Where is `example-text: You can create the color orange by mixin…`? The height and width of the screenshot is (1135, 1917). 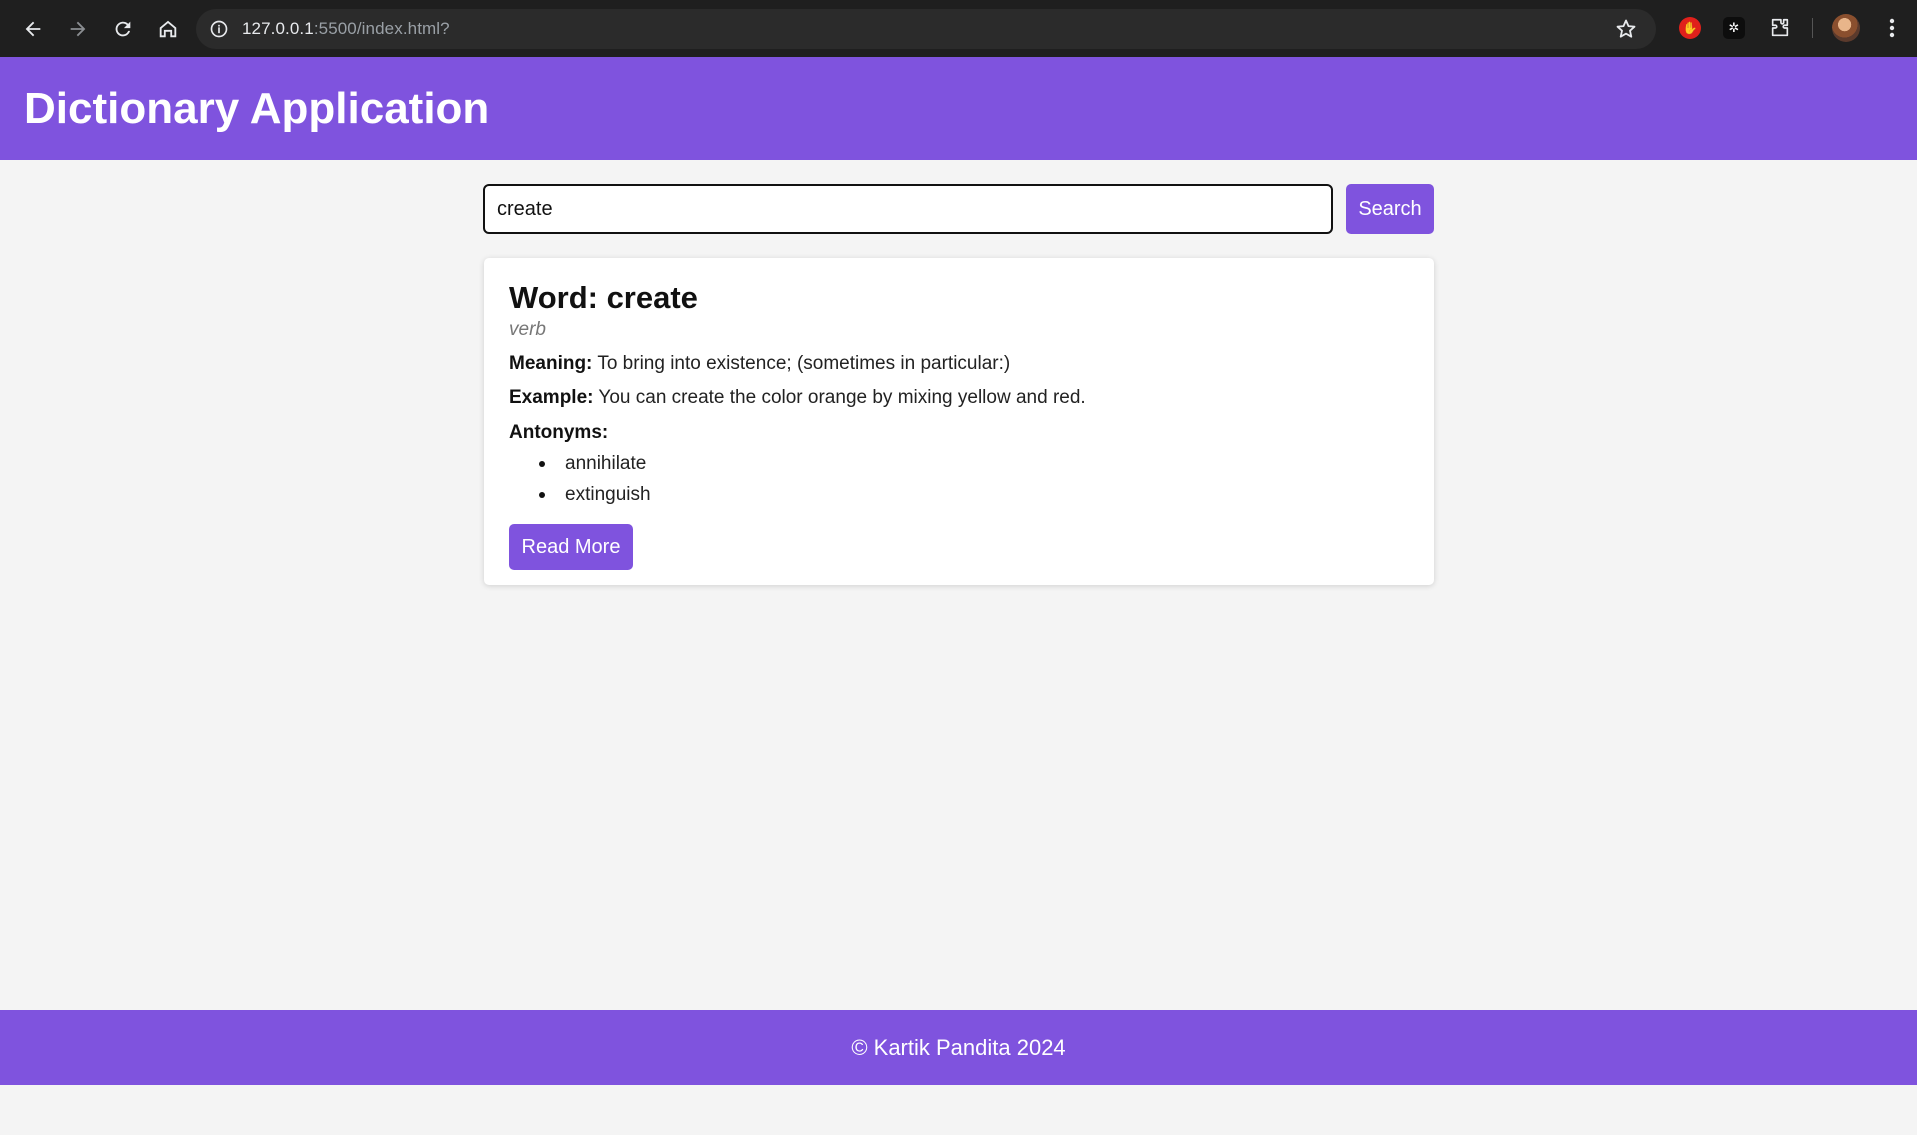
example-text: You can create the color orange by mixin… is located at coordinates (842, 397).